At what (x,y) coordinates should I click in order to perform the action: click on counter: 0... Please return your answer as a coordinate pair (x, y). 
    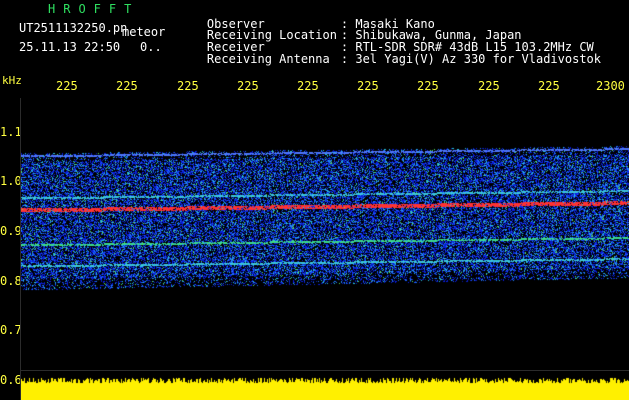
    Looking at the image, I should click on (151, 47).